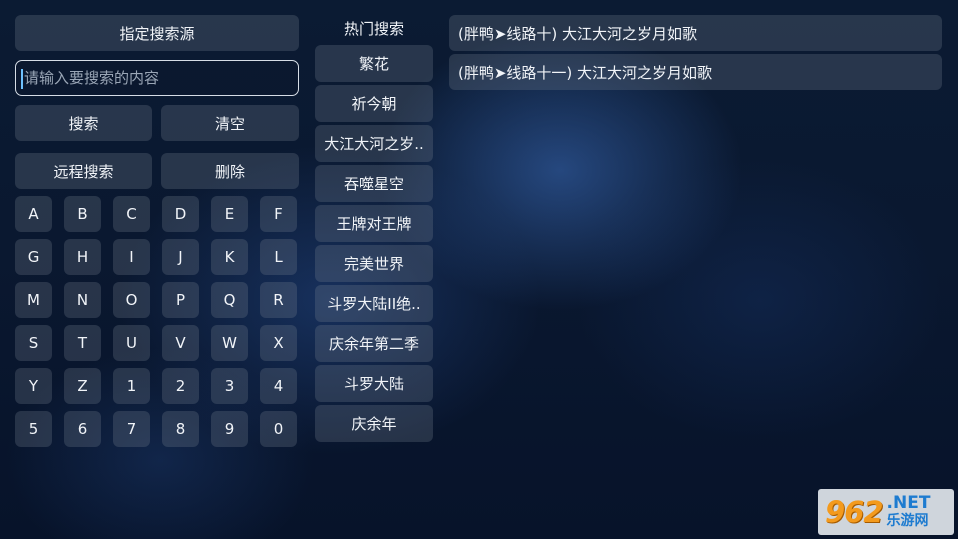 This screenshot has height=539, width=958. I want to click on search-input, so click(157, 78).